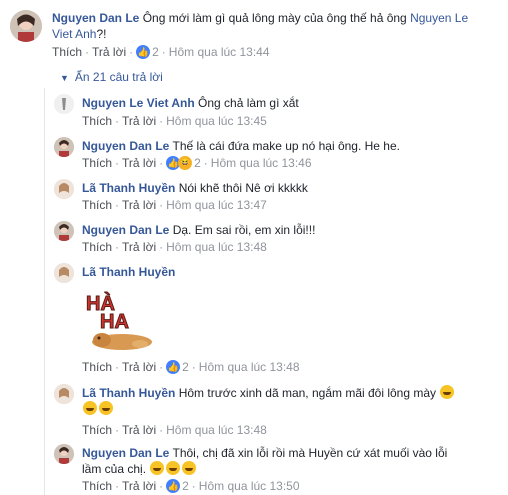 This screenshot has height=495, width=508. I want to click on reply-body: Lã Thanh Huyền Nói khẽ thôi Nê ơi kkkkk, so click(195, 188).